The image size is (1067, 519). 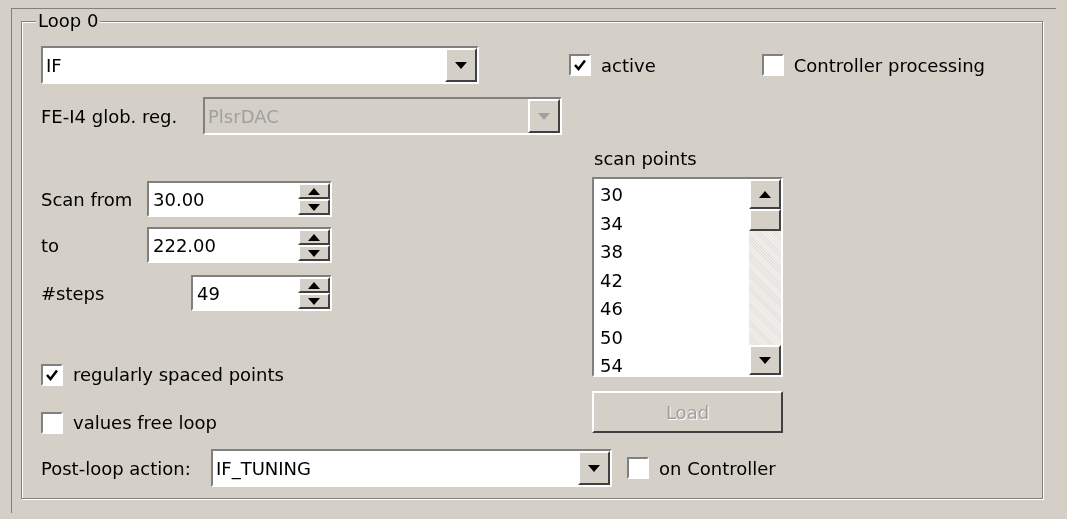 What do you see at coordinates (87, 199) in the screenshot?
I see `scan-from-label: Scan from` at bounding box center [87, 199].